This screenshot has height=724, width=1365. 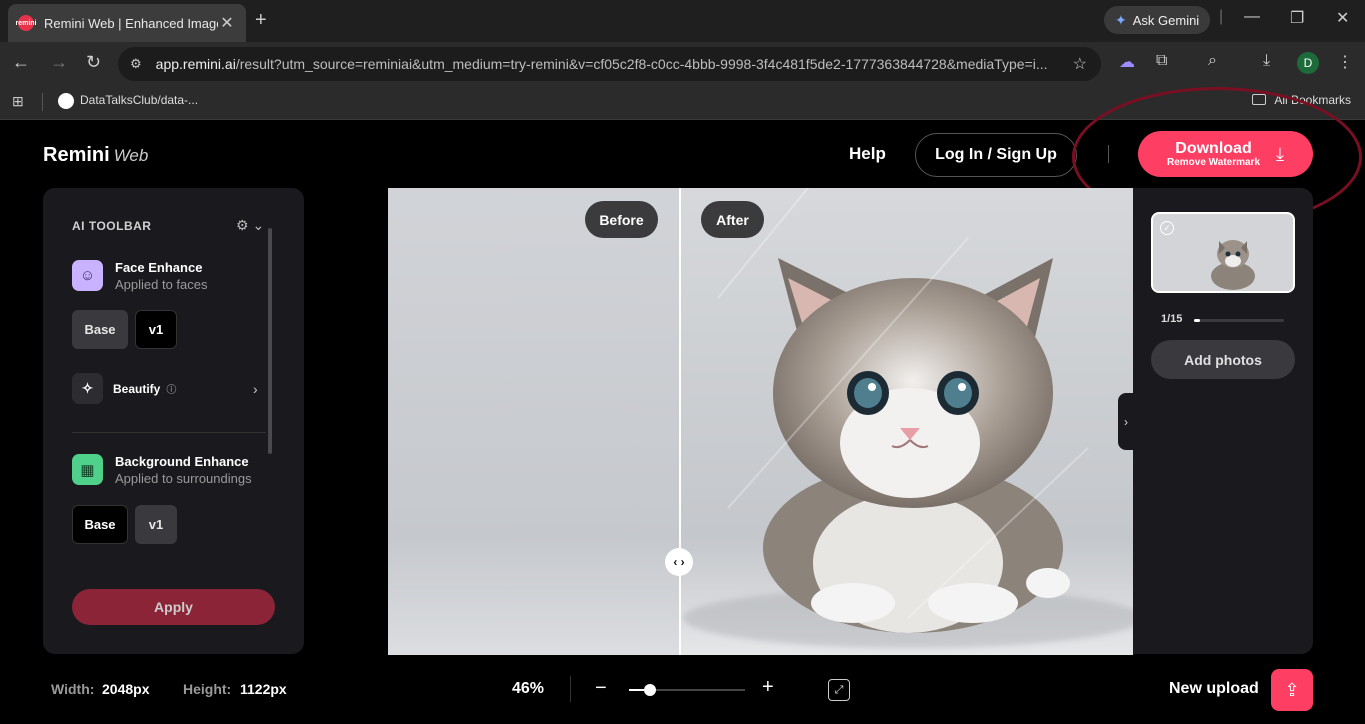 I want to click on zoom-percent: 46%, so click(x=528, y=688).